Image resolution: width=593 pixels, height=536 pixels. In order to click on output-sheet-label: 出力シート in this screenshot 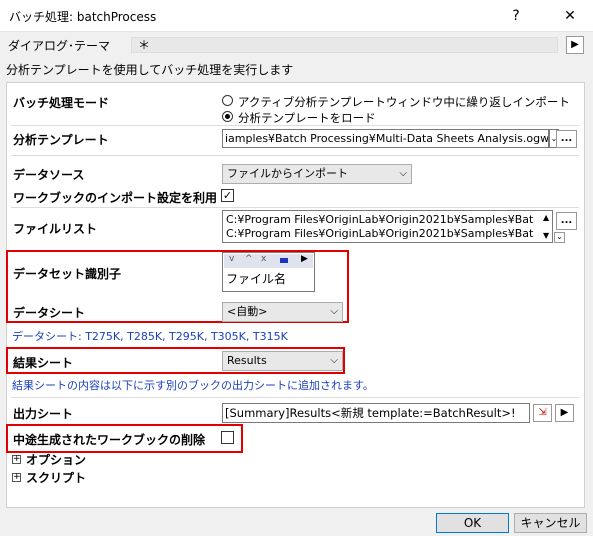, I will do `click(43, 414)`.